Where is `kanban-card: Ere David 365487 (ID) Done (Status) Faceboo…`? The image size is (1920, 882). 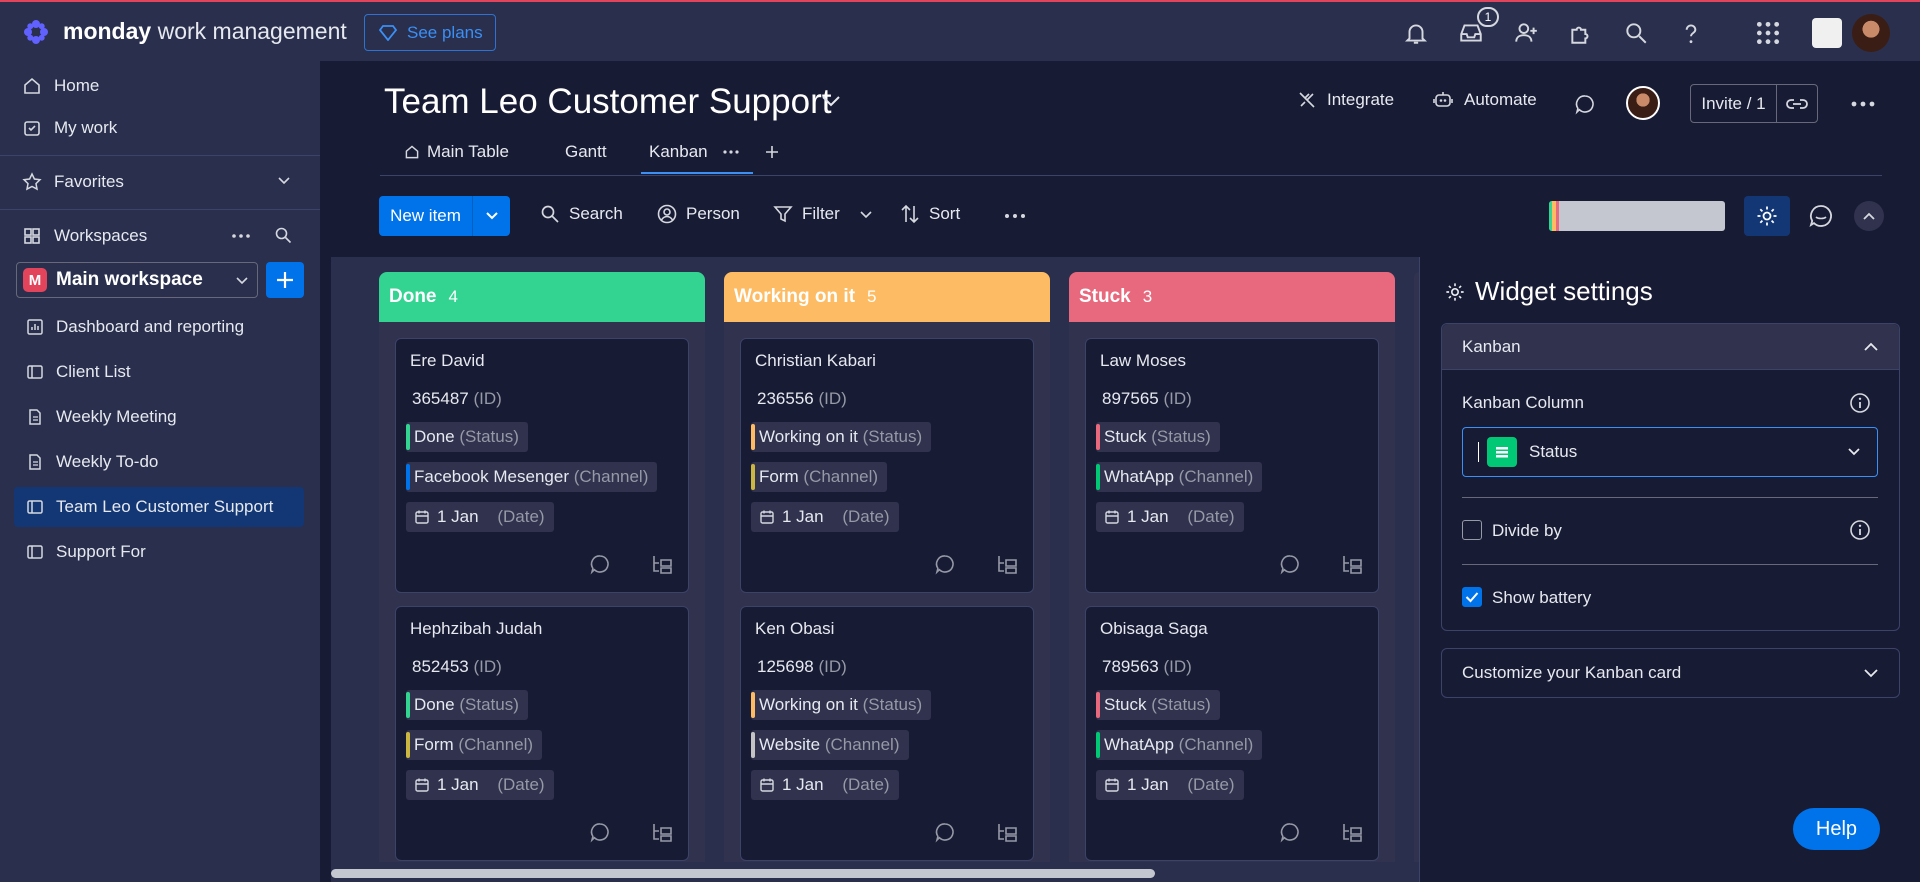
kanban-card: Ere David 365487 (ID) Done (Status) Faceboo… is located at coordinates (542, 465).